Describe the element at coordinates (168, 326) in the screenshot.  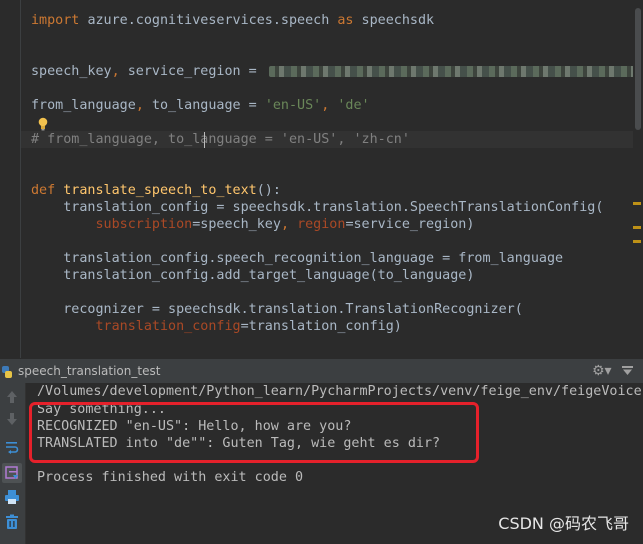
I see `code-token: translation_config` at that location.